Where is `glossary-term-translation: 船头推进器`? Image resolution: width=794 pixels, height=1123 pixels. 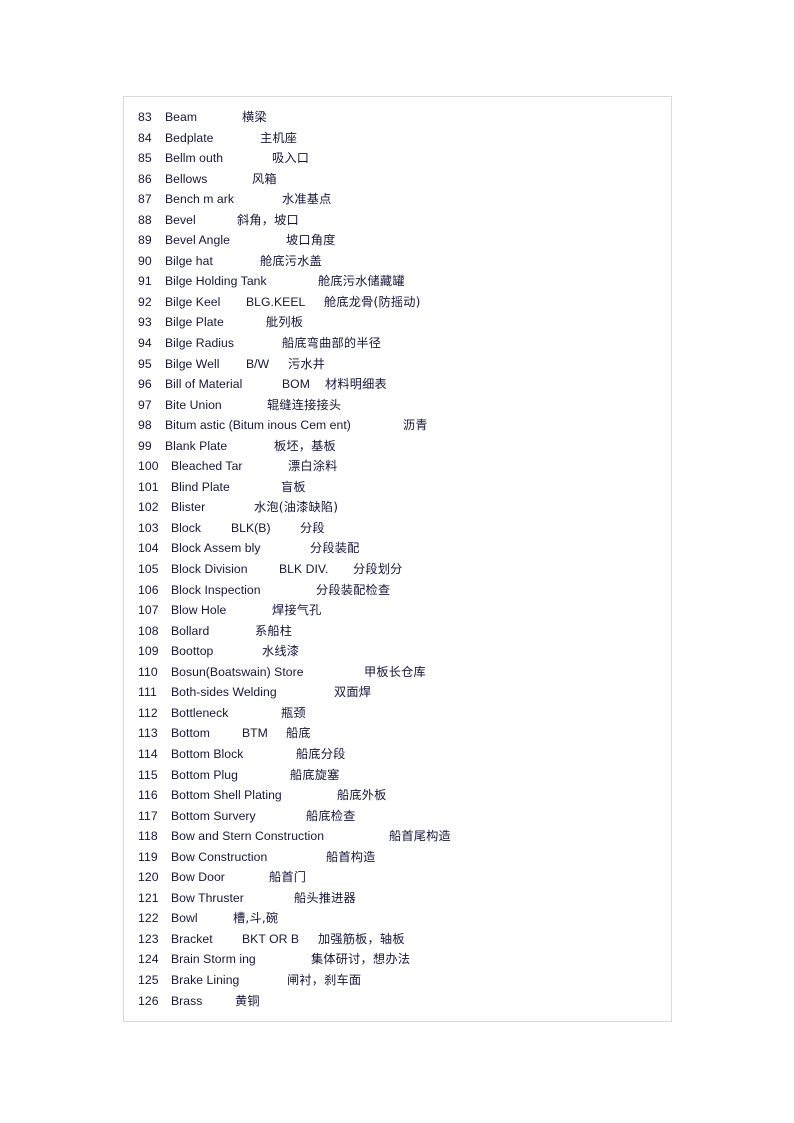
glossary-term-translation: 船头推进器 is located at coordinates (325, 897).